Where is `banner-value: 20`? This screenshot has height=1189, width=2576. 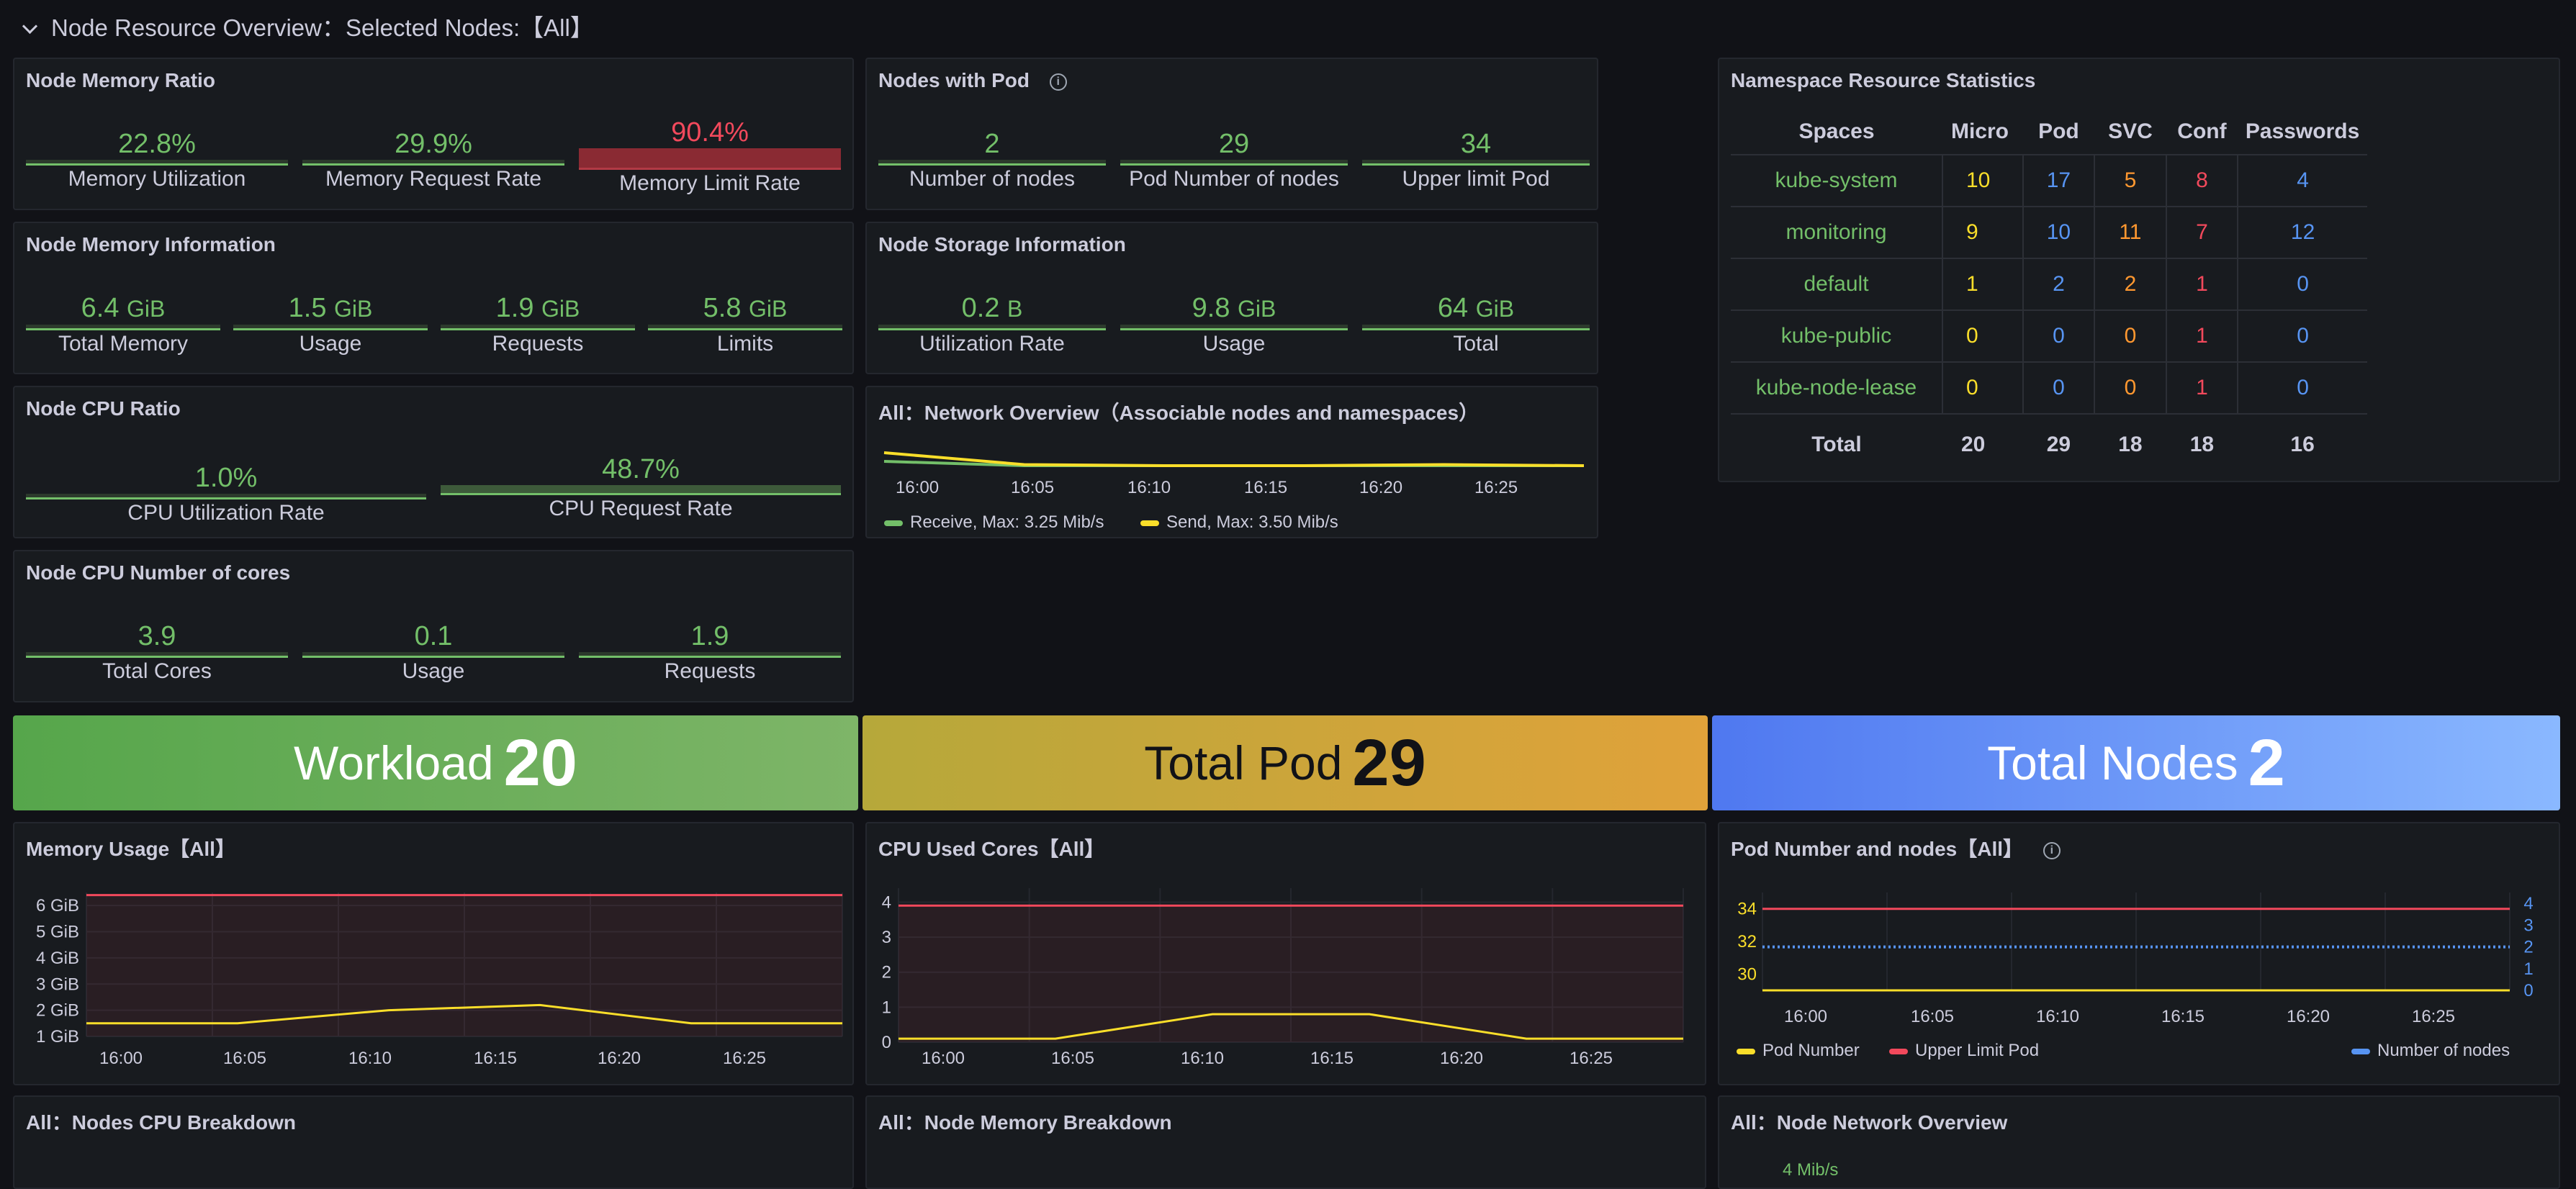 banner-value: 20 is located at coordinates (540, 762).